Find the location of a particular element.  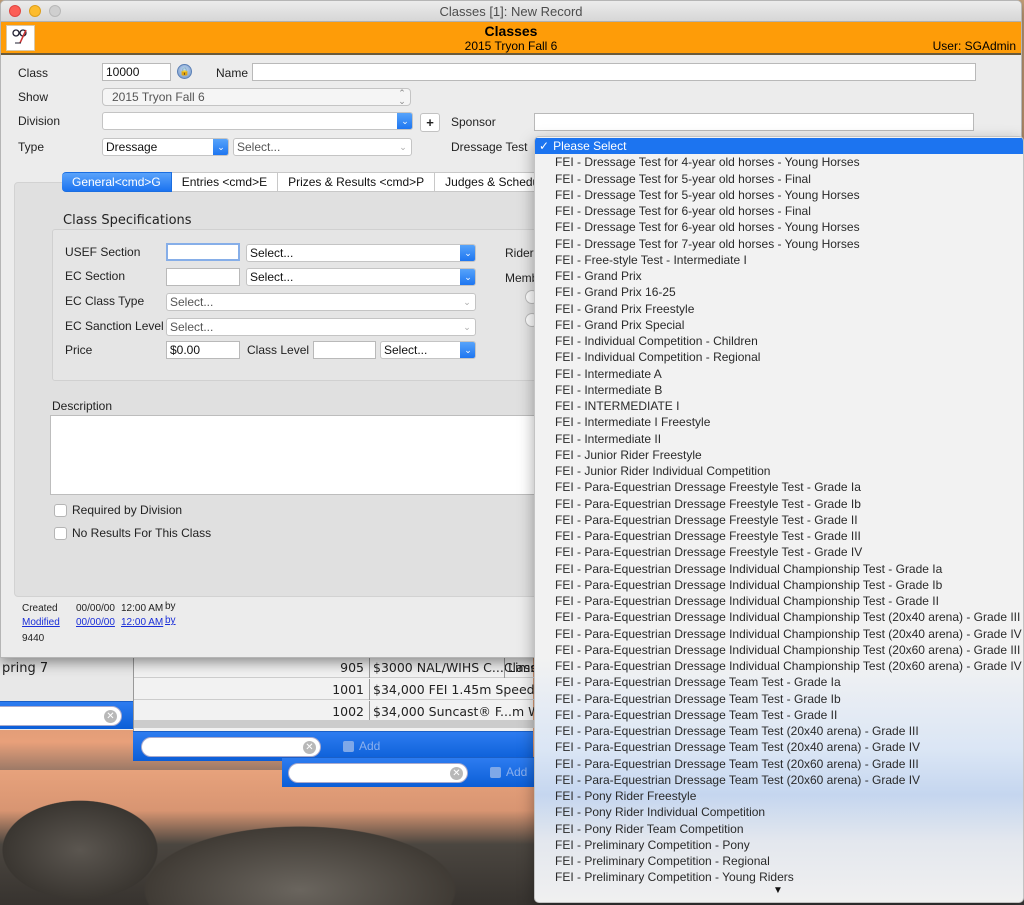

horizontal-scrollbar is located at coordinates (334, 724).